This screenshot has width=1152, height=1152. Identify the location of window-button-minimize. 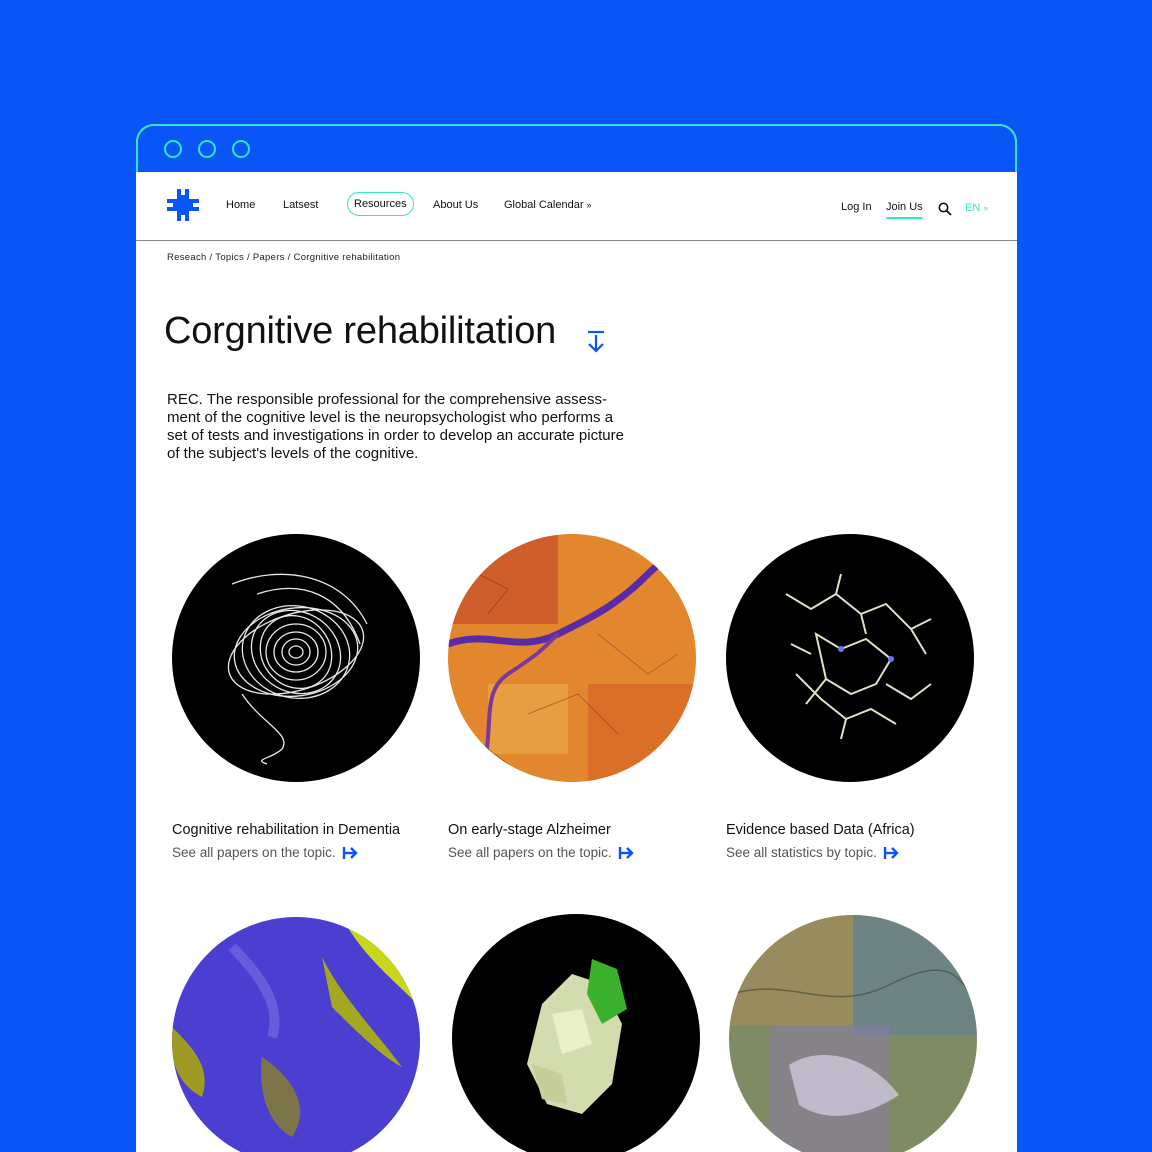
(207, 149).